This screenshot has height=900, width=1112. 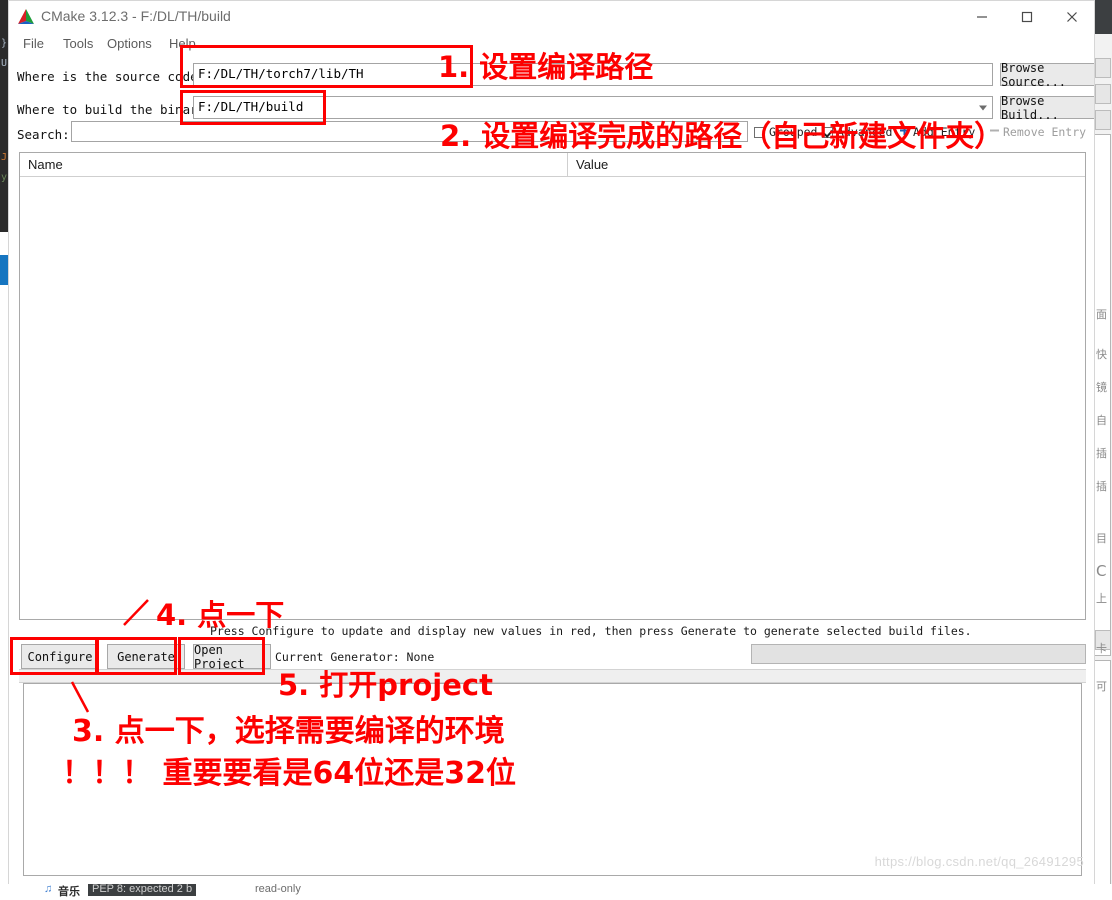 I want to click on menu-item-tools: Tools, so click(x=78, y=43).